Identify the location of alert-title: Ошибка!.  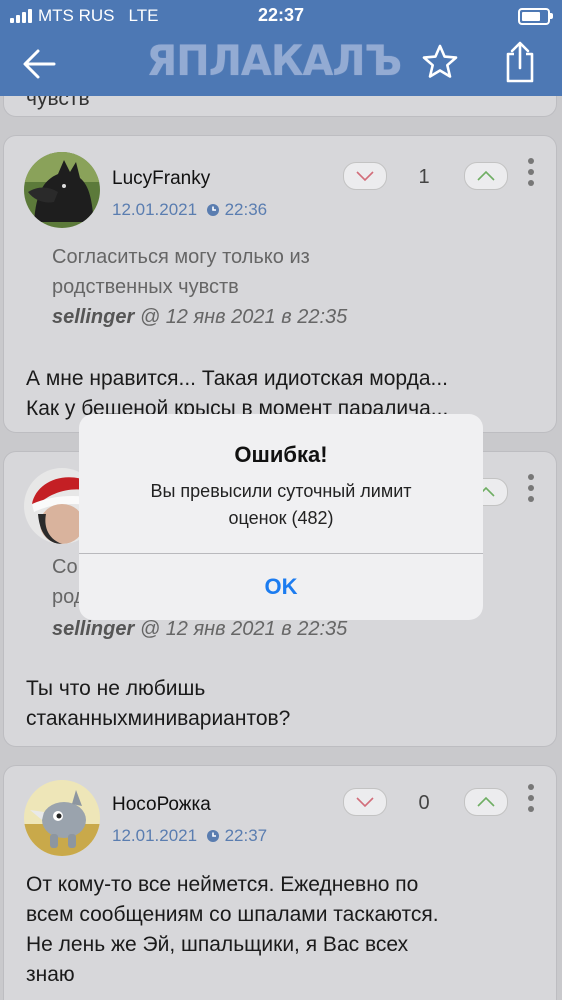
(281, 454).